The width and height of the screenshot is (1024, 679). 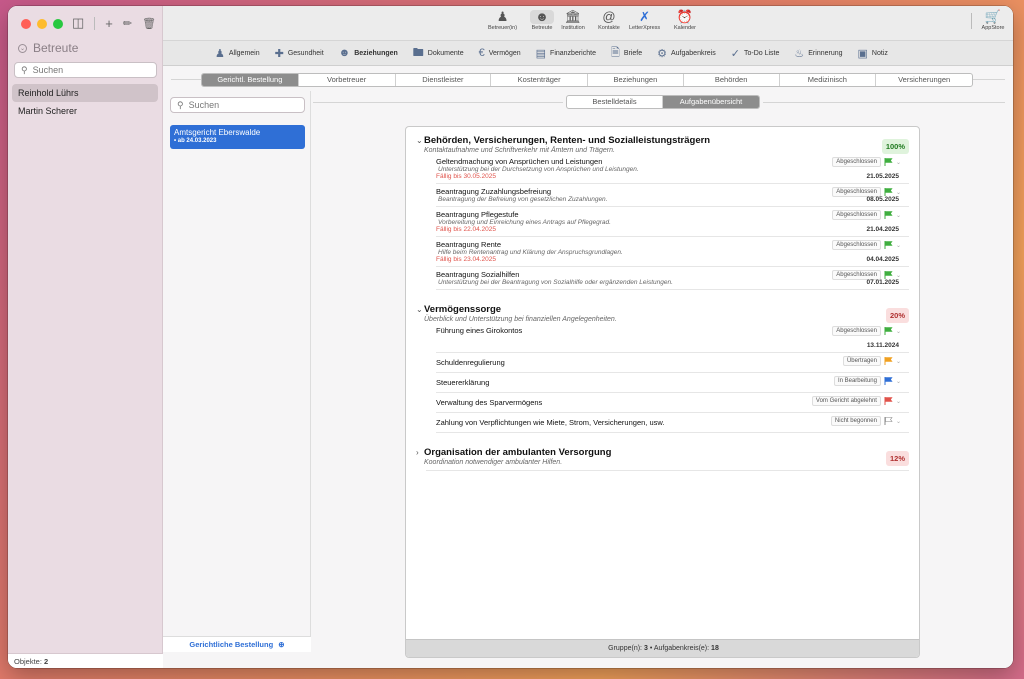 What do you see at coordinates (625, 648) in the screenshot?
I see `groups-label: Gruppe(n):` at bounding box center [625, 648].